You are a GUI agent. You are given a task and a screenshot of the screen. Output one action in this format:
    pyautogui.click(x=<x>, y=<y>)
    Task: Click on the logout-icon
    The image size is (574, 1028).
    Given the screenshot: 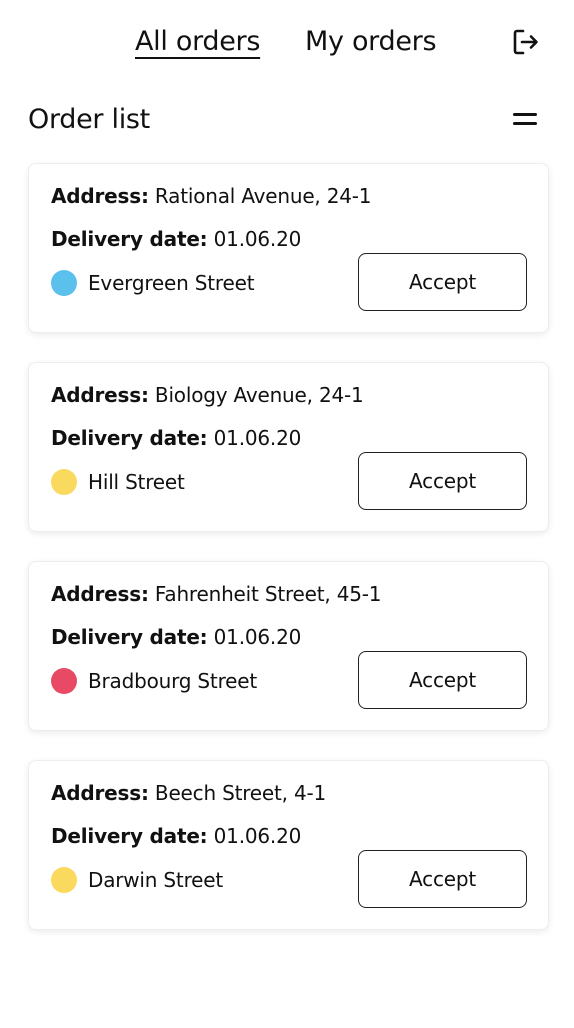 What is the action you would take?
    pyautogui.click(x=526, y=42)
    